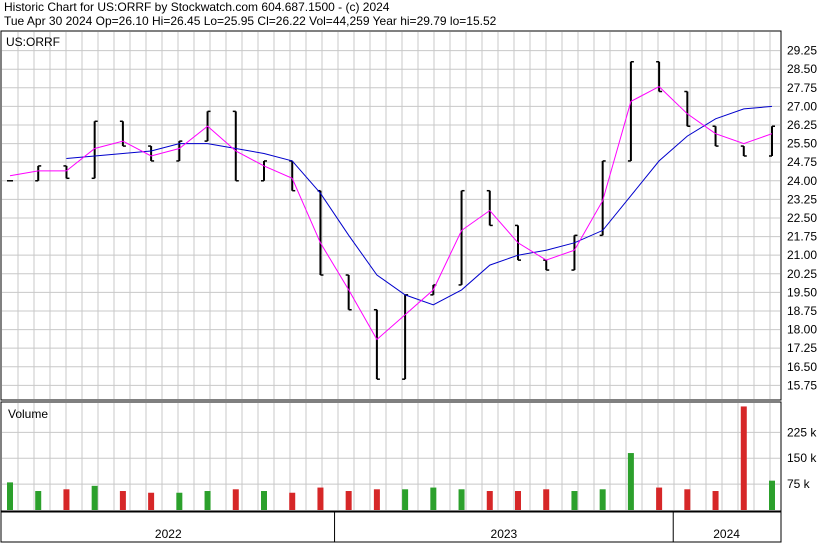  What do you see at coordinates (799, 484) in the screenshot?
I see `volume-tick-label: 75 k` at bounding box center [799, 484].